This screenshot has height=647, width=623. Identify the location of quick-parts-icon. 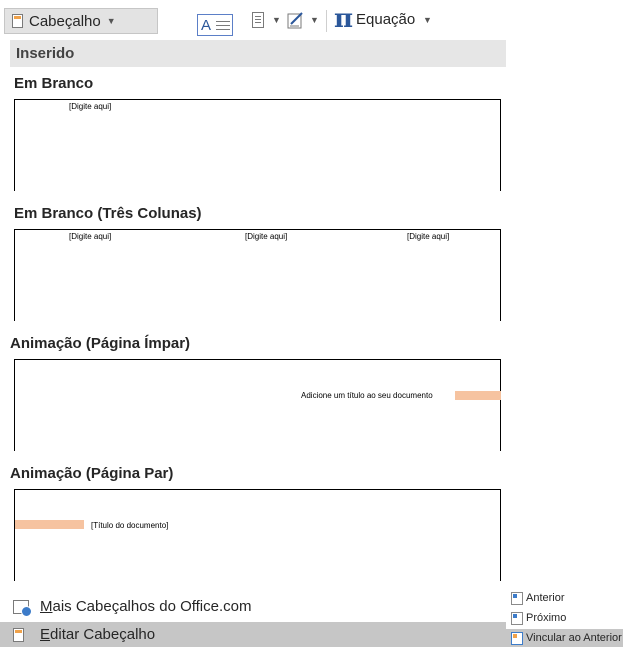
(258, 20).